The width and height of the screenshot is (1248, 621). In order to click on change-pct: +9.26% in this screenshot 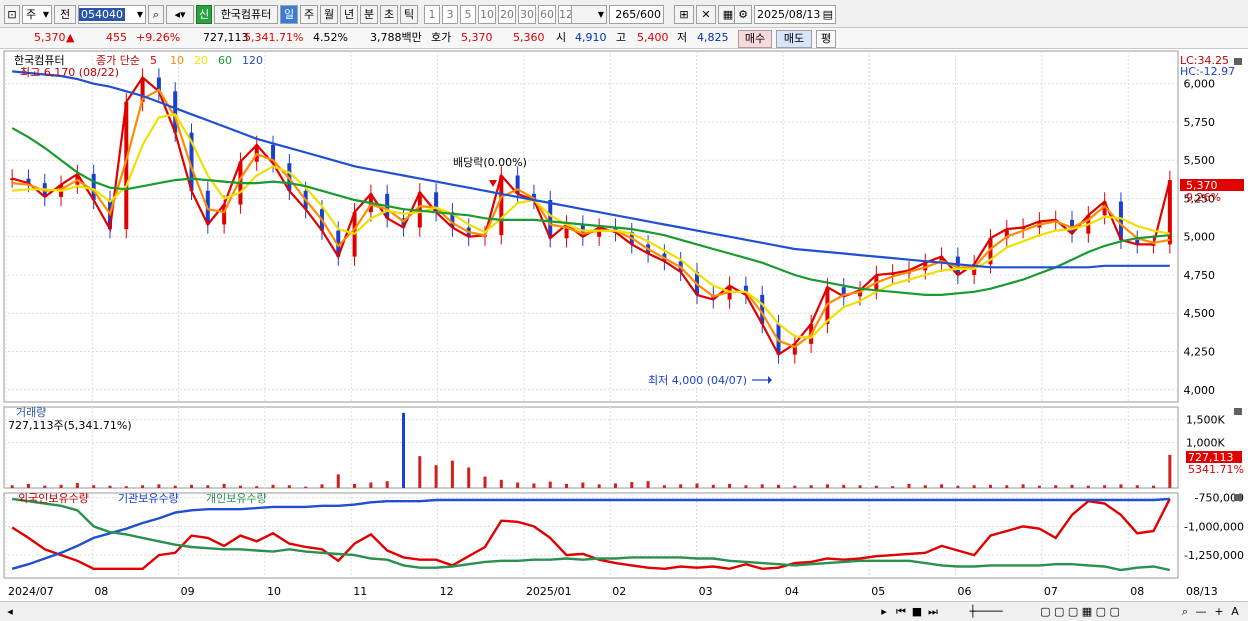, I will do `click(158, 37)`.